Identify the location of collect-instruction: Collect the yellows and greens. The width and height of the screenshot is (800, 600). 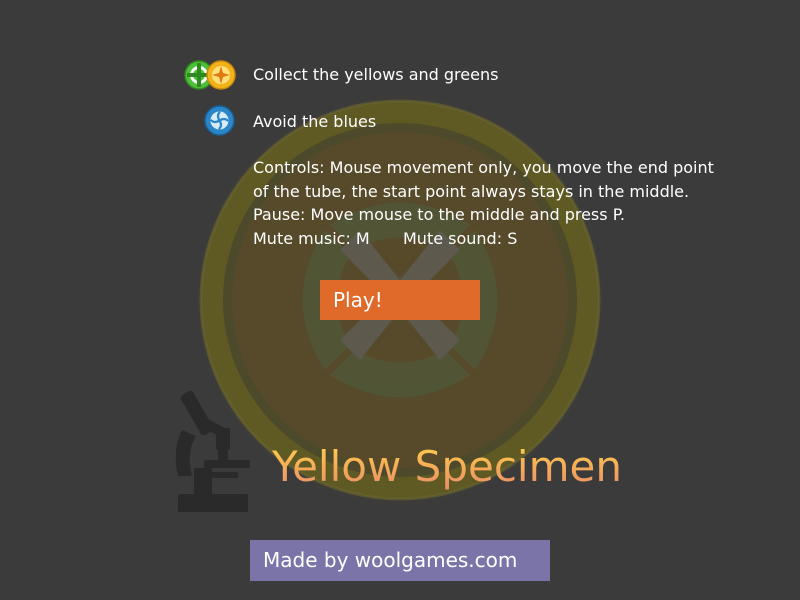
(376, 74).